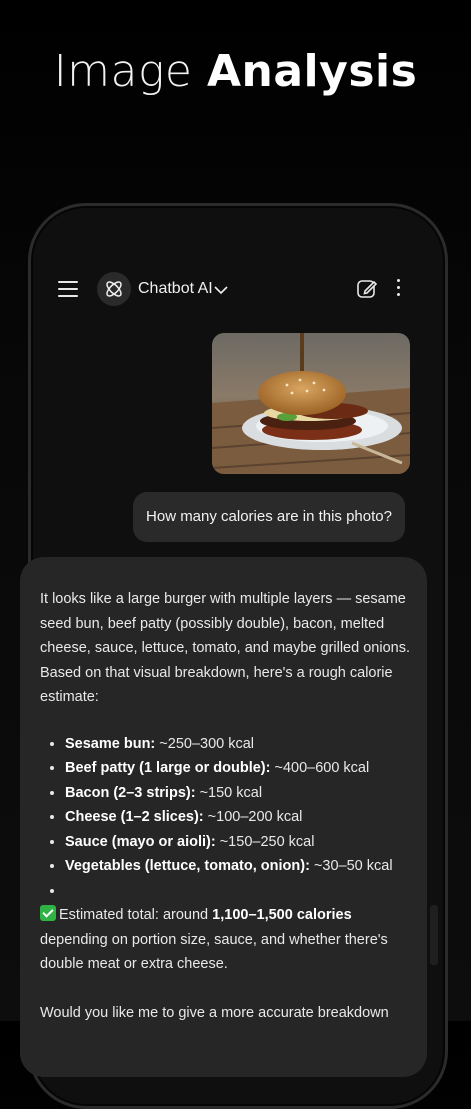 This screenshot has height=1109, width=471. What do you see at coordinates (221, 292) in the screenshot?
I see `chevron-down-icon` at bounding box center [221, 292].